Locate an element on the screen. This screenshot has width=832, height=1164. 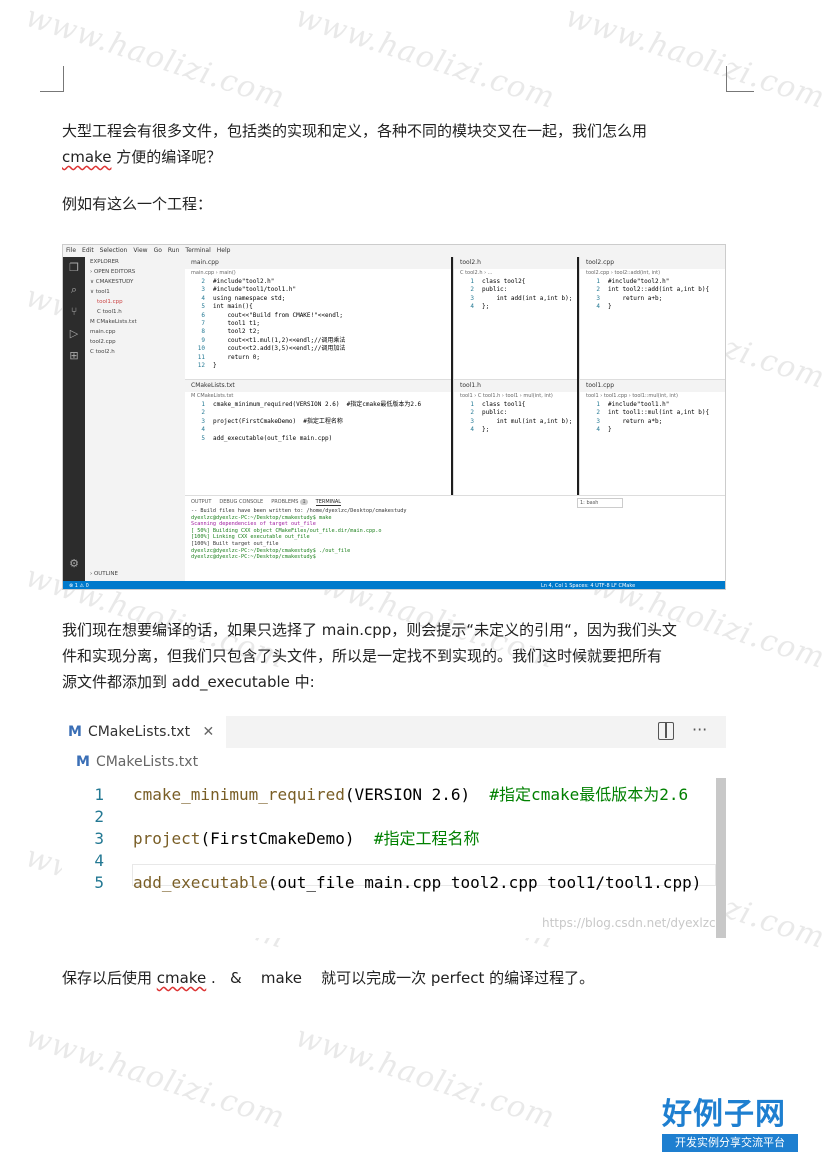
terminal-line: [100%] Linking CXX executable out_file is located at coordinates (250, 537).